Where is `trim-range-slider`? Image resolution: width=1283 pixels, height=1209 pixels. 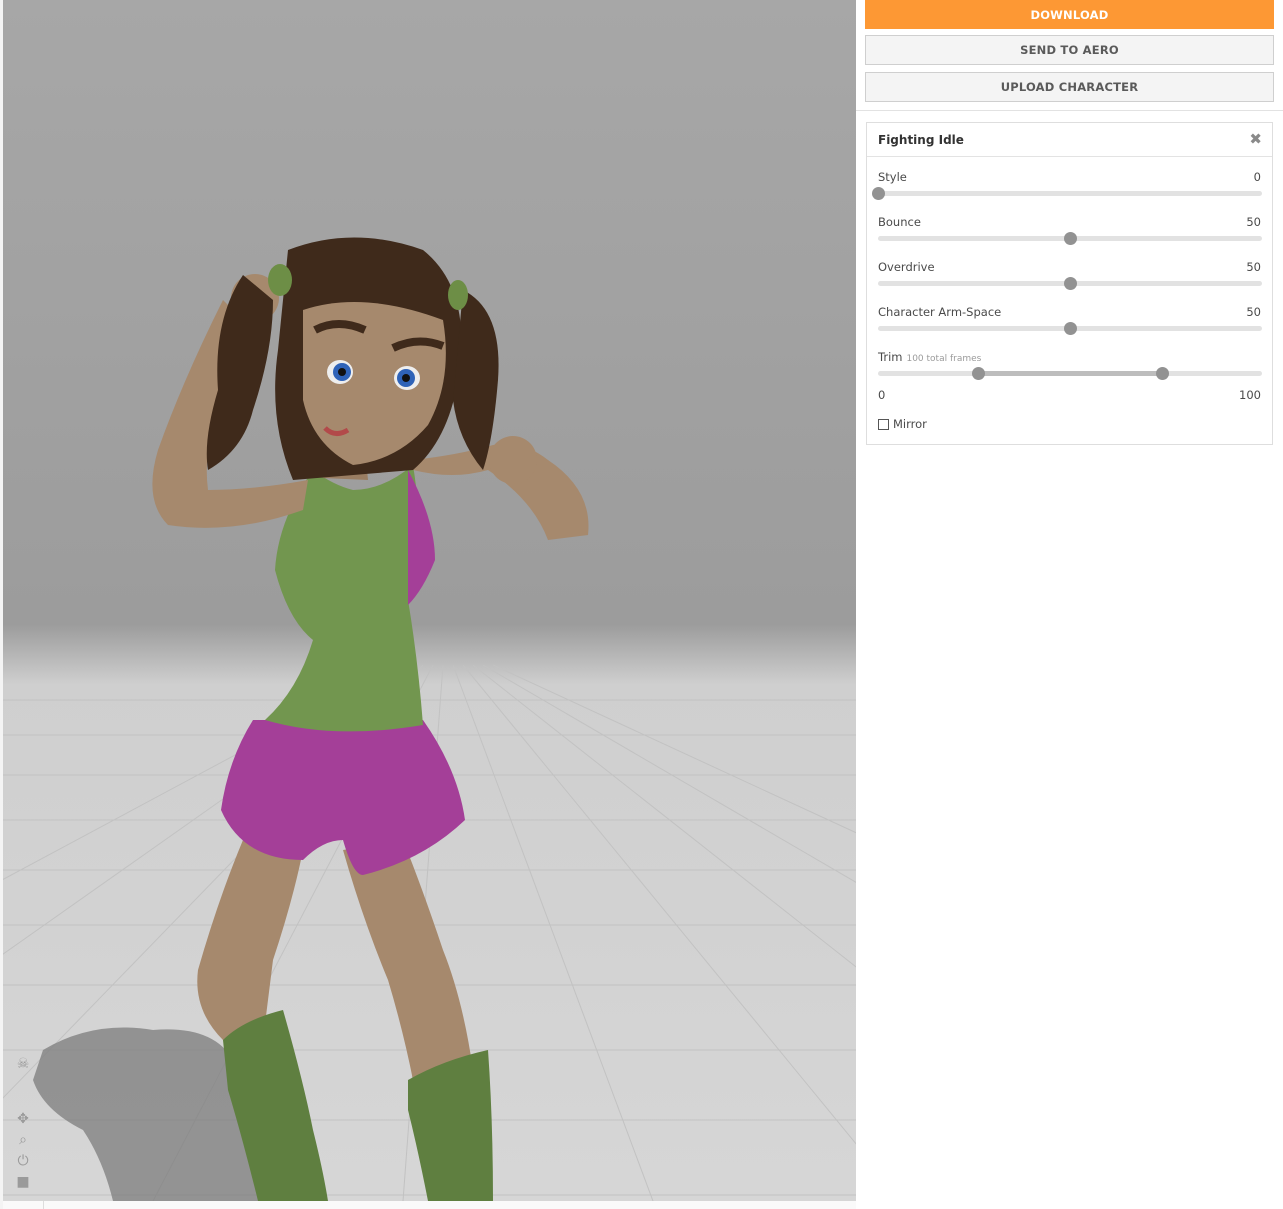 trim-range-slider is located at coordinates (1070, 373).